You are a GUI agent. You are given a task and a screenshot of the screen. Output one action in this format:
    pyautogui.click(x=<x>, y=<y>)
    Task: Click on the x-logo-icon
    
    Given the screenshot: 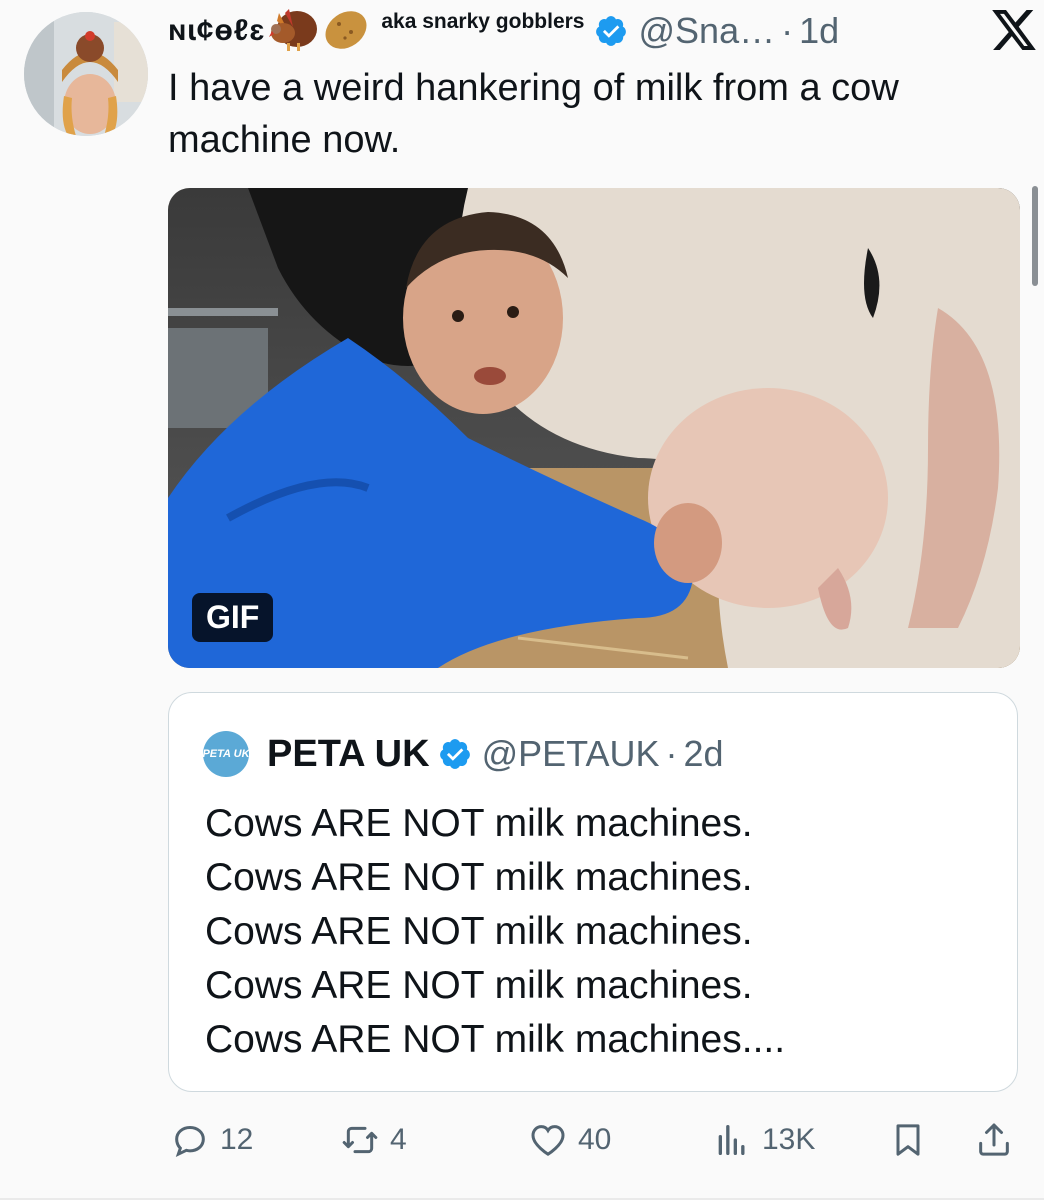 What is the action you would take?
    pyautogui.click(x=1014, y=30)
    